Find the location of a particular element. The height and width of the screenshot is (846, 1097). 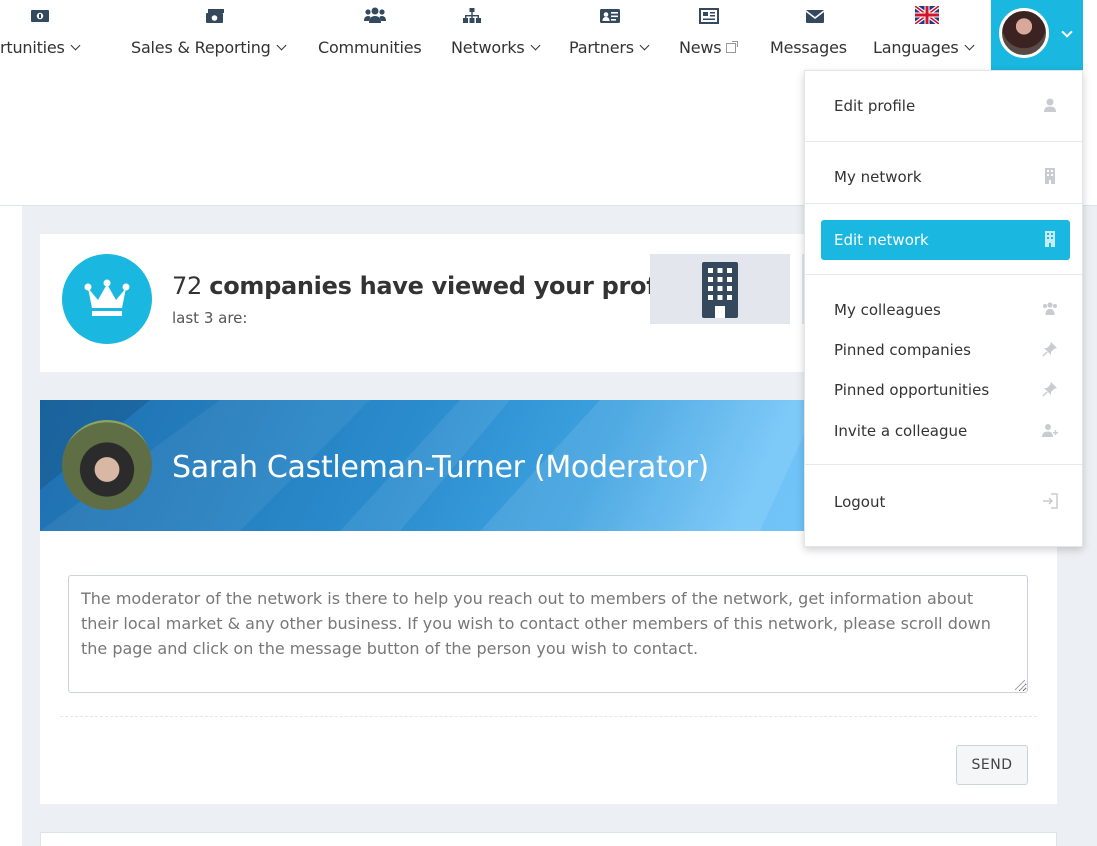

menu-pinned-companies: Pinned companies is located at coordinates (945, 350).